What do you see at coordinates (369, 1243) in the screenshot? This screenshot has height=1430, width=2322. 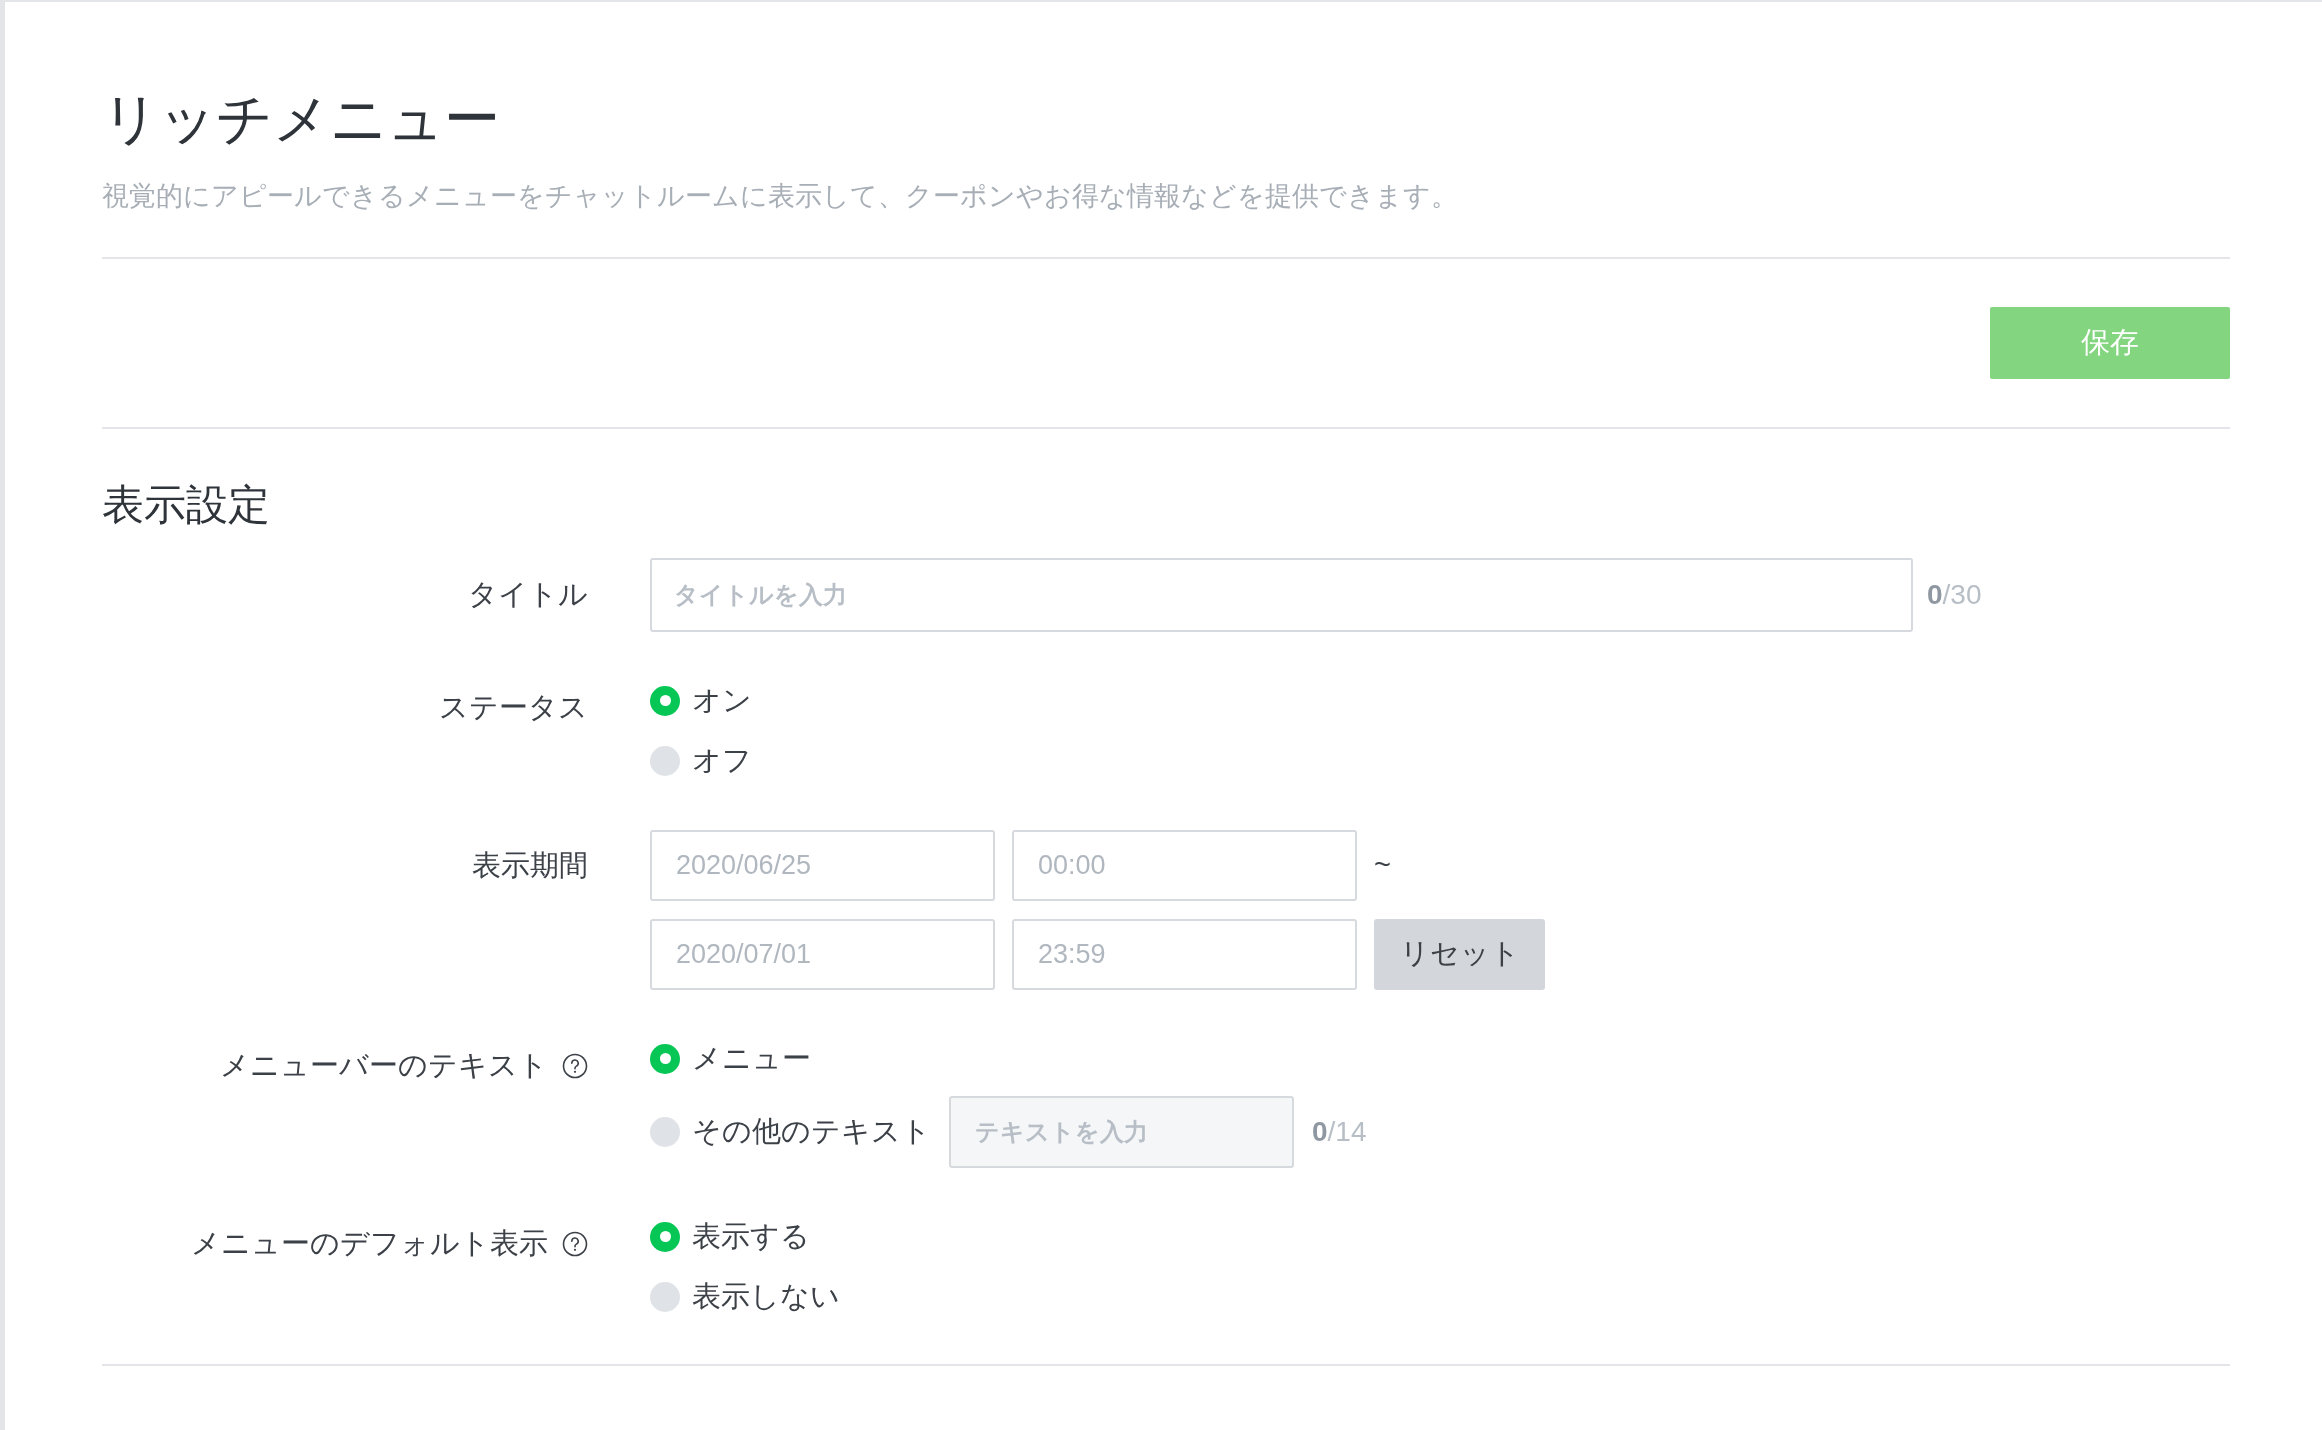 I see `field-label: メニューのデフォルト表示` at bounding box center [369, 1243].